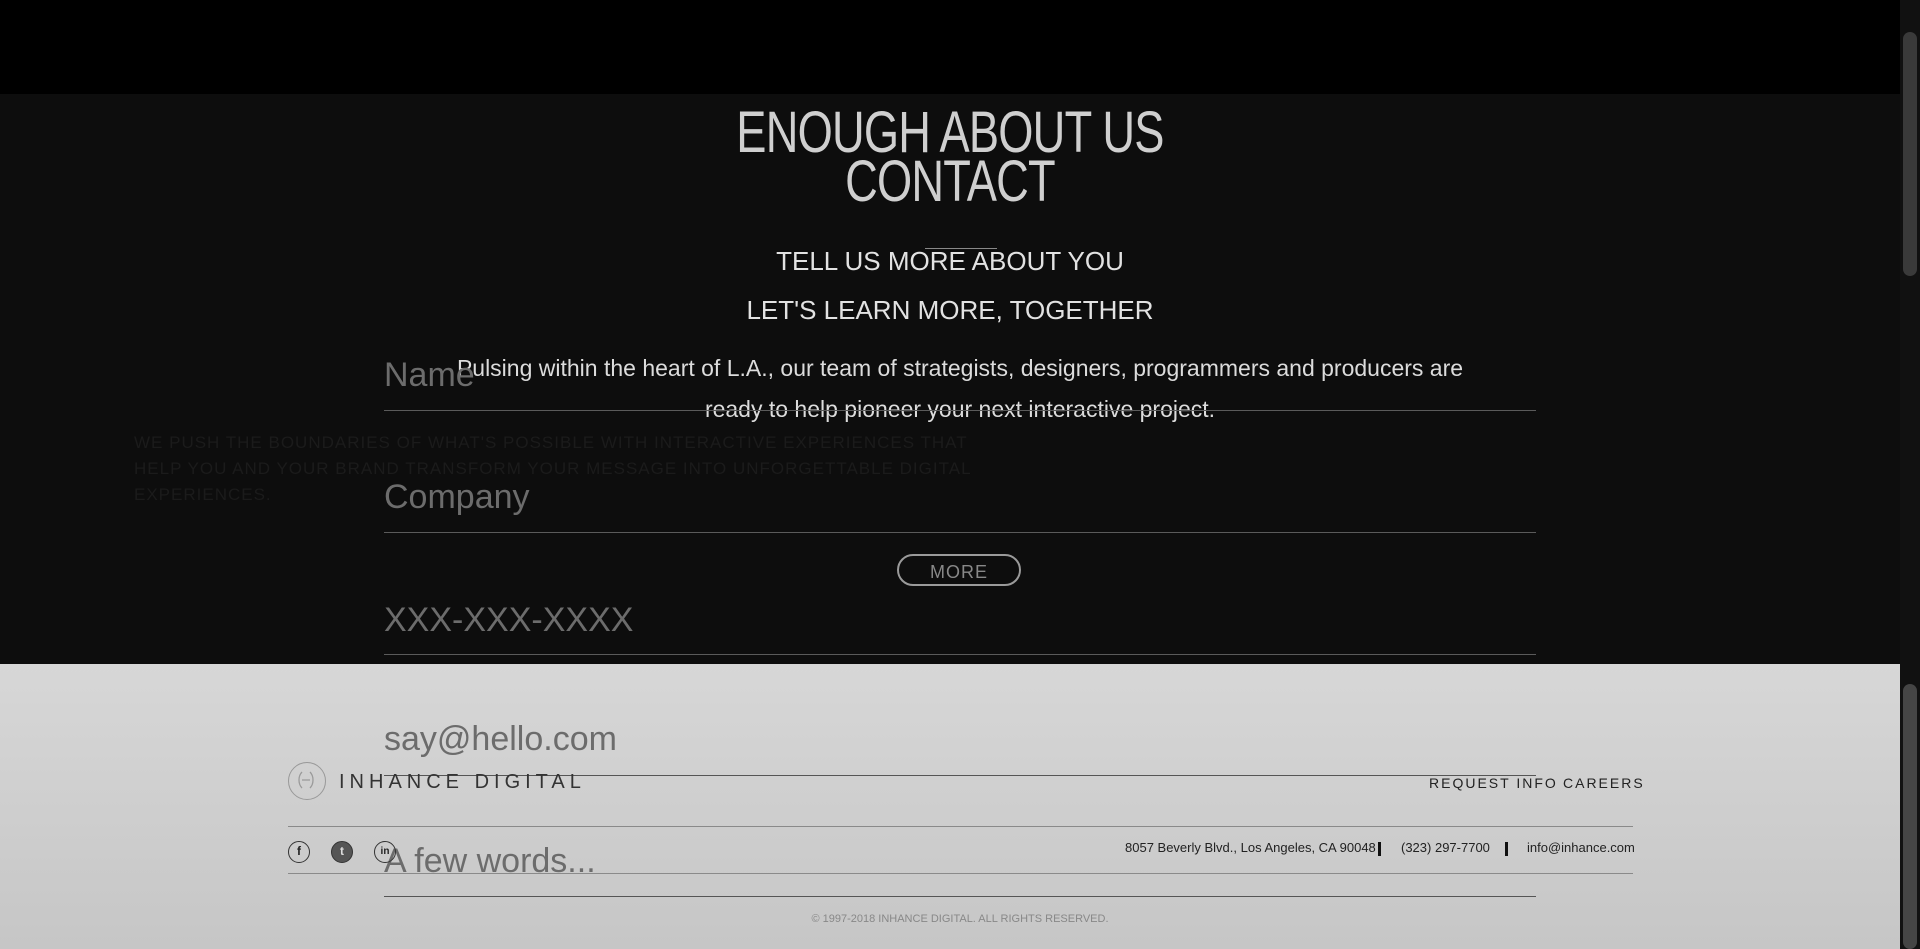 The width and height of the screenshot is (1920, 949). I want to click on inhance-logo-icon, so click(307, 781).